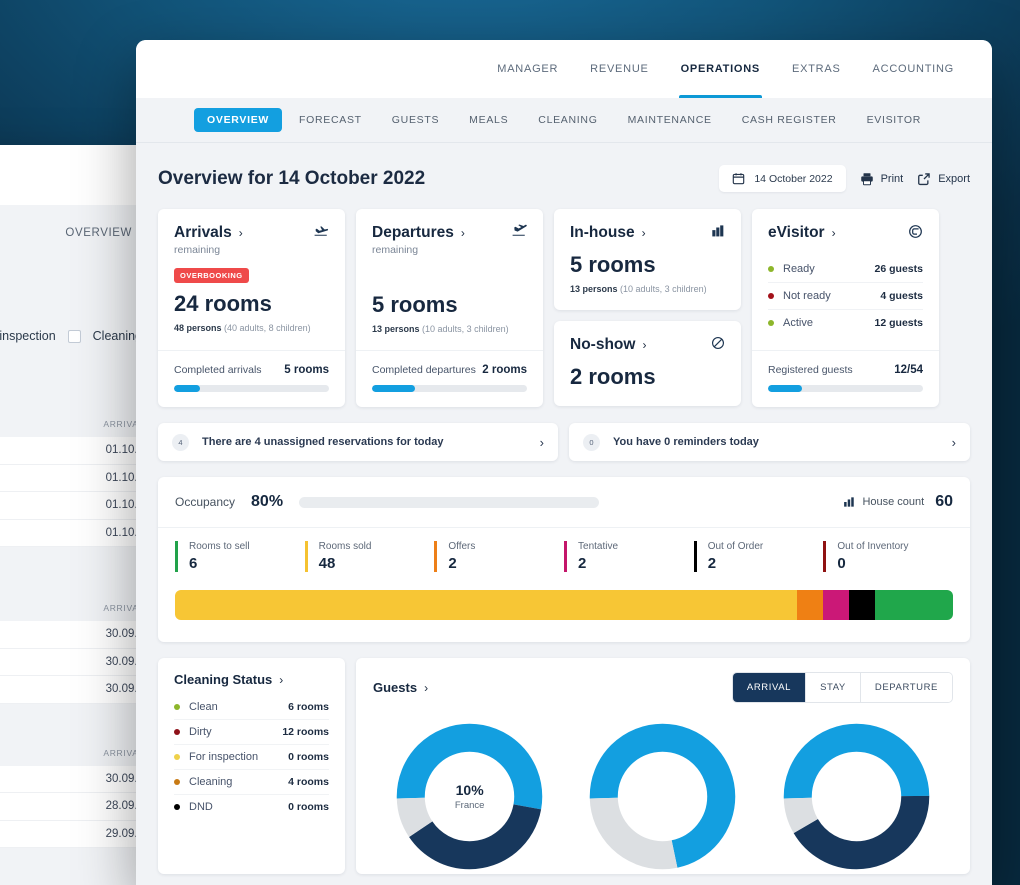  What do you see at coordinates (223, 303) in the screenshot?
I see `arrivals-value: 24 rooms` at bounding box center [223, 303].